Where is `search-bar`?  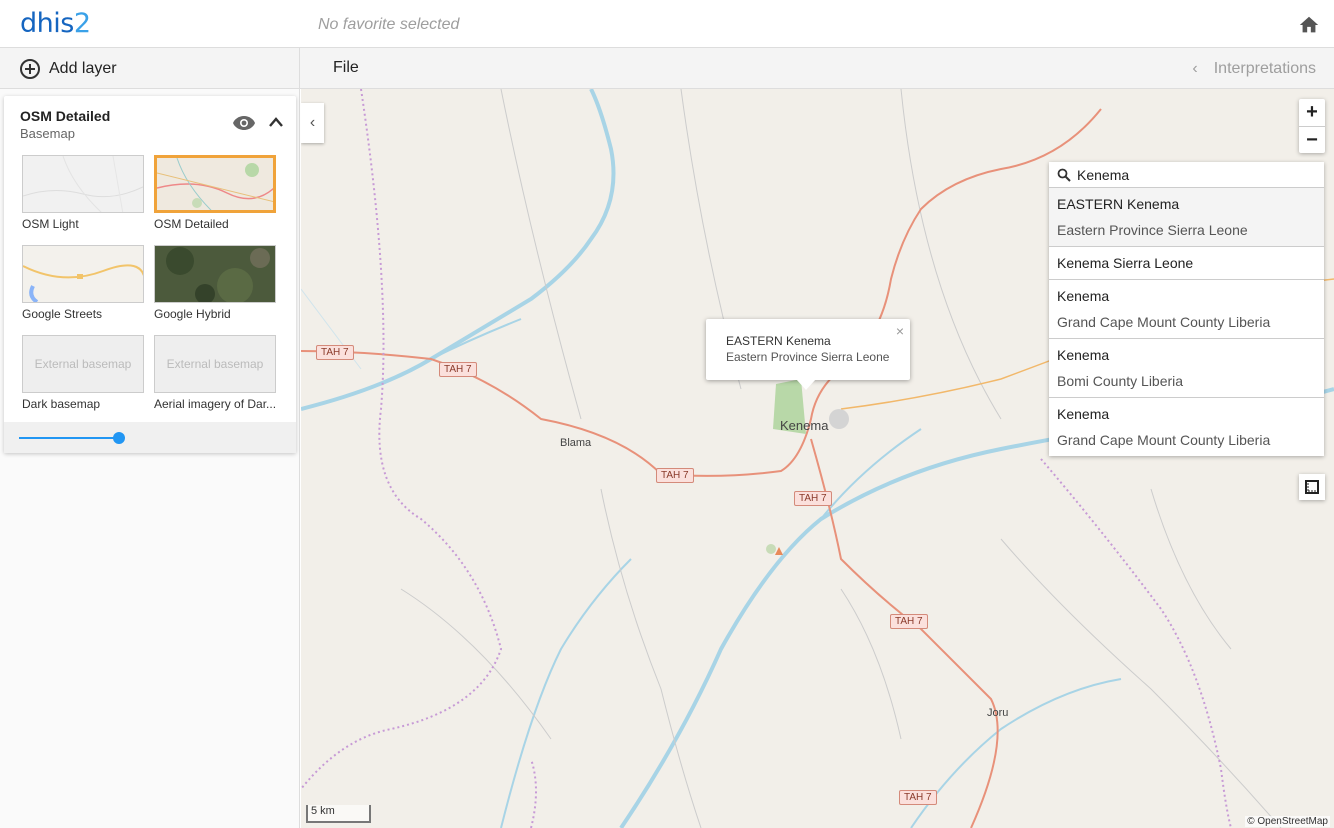
search-bar is located at coordinates (1186, 174).